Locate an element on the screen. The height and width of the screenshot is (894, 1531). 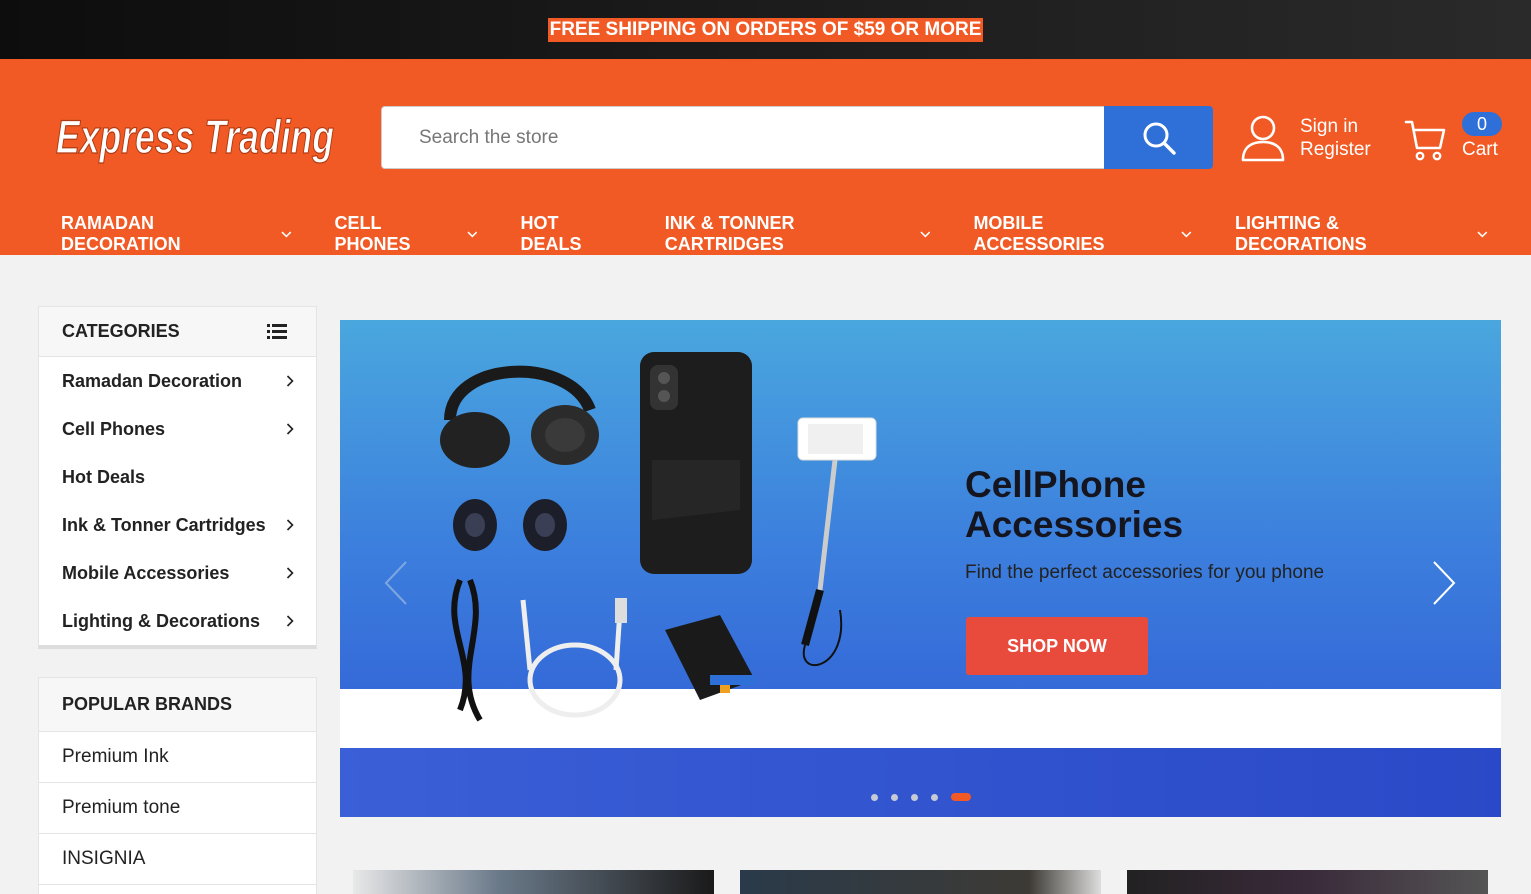
nav-item-mobile-accessories: MOBILE ACCESSORIES is located at coordinates (1082, 234).